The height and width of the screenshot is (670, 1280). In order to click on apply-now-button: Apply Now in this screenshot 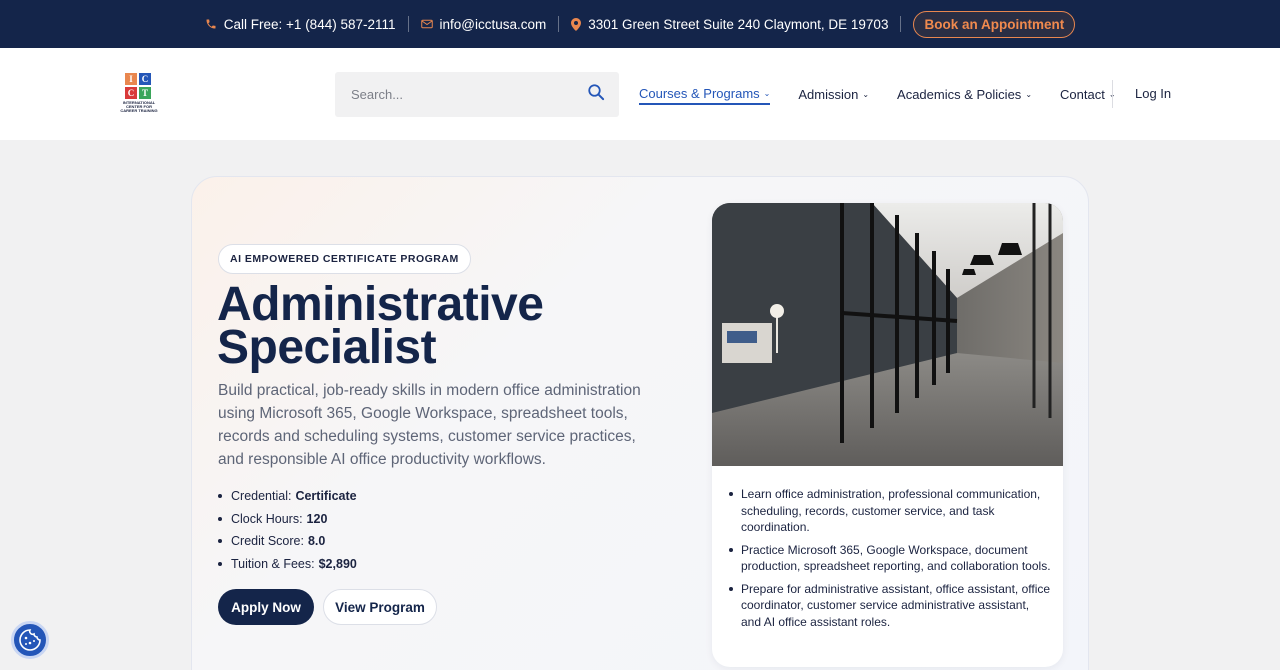, I will do `click(266, 607)`.